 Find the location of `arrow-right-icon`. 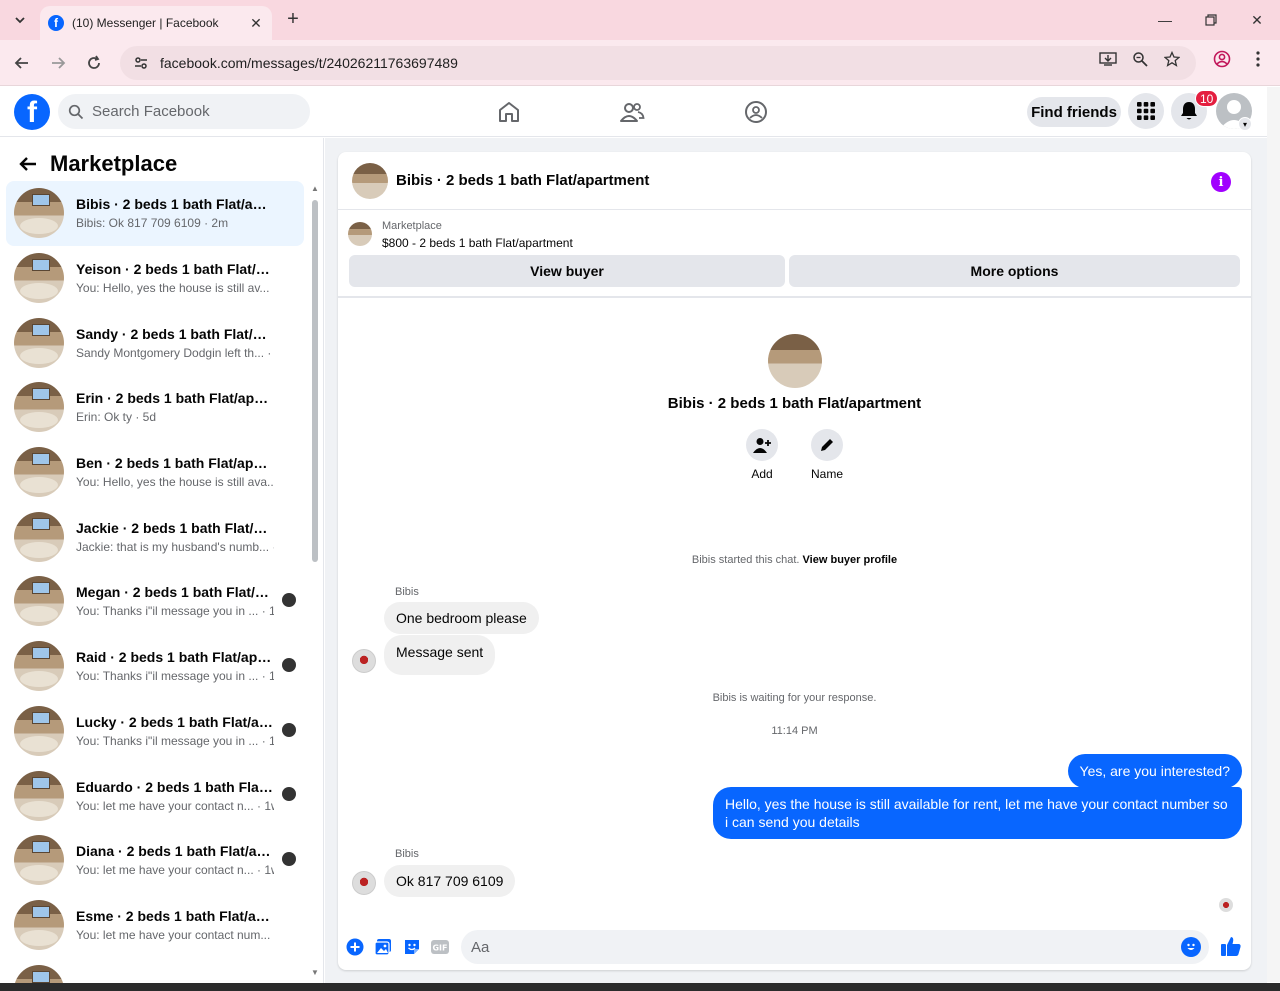

arrow-right-icon is located at coordinates (59, 63).